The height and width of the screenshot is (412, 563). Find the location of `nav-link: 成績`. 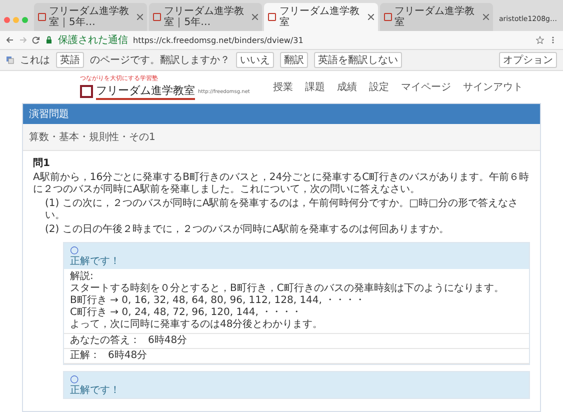

nav-link: 成績 is located at coordinates (347, 87).